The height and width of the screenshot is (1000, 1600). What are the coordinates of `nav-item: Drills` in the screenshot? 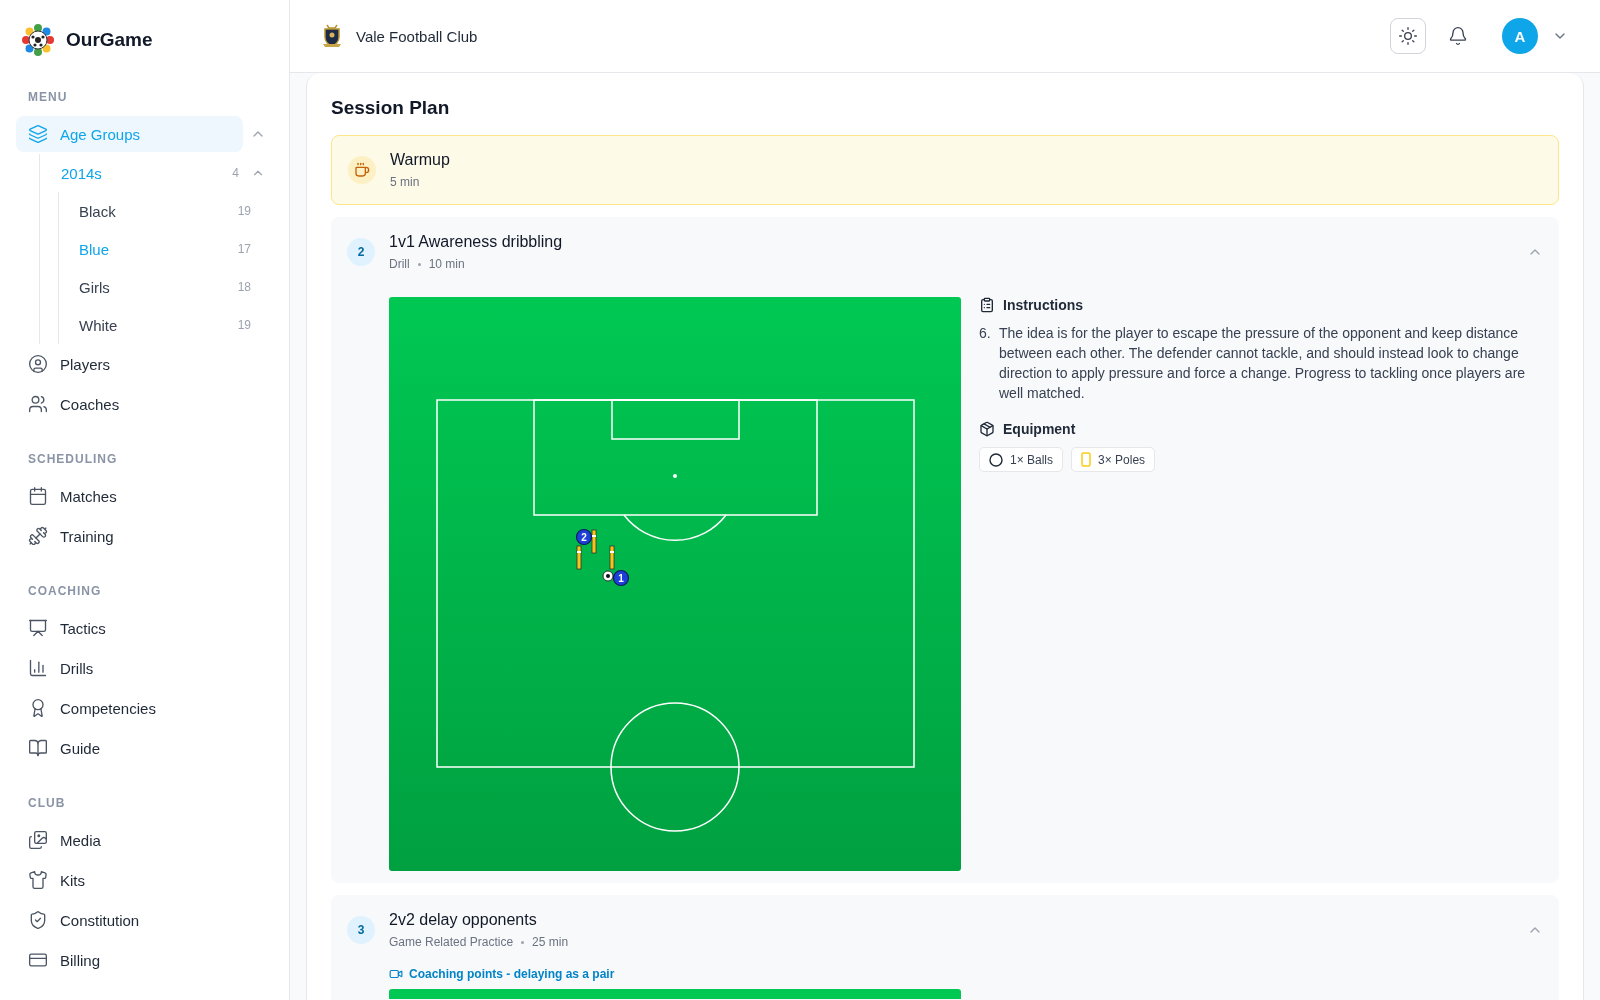 It's located at (144, 668).